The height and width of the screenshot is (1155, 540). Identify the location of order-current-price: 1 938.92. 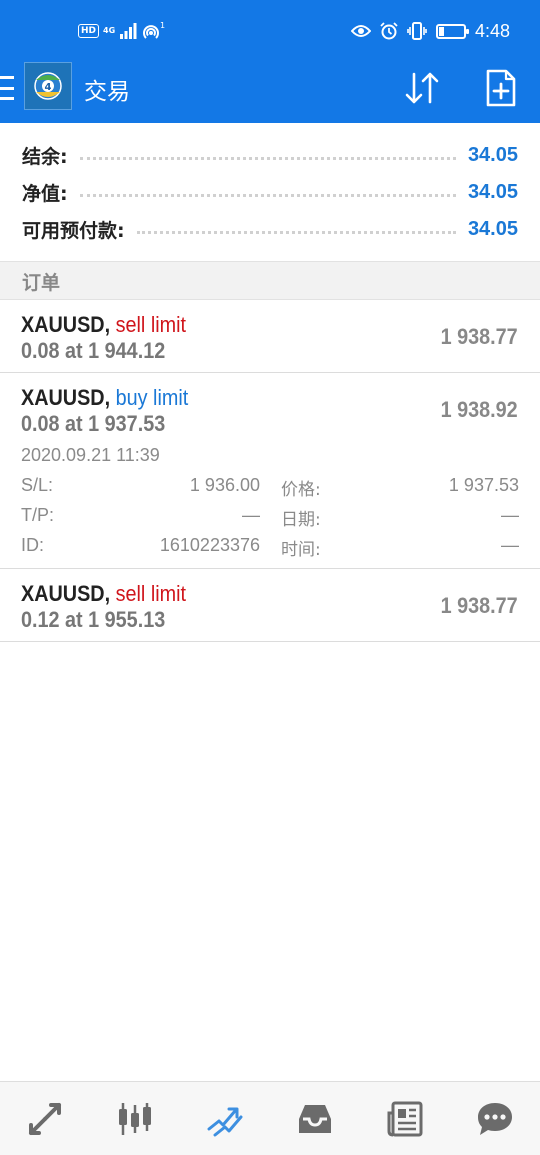
(479, 409).